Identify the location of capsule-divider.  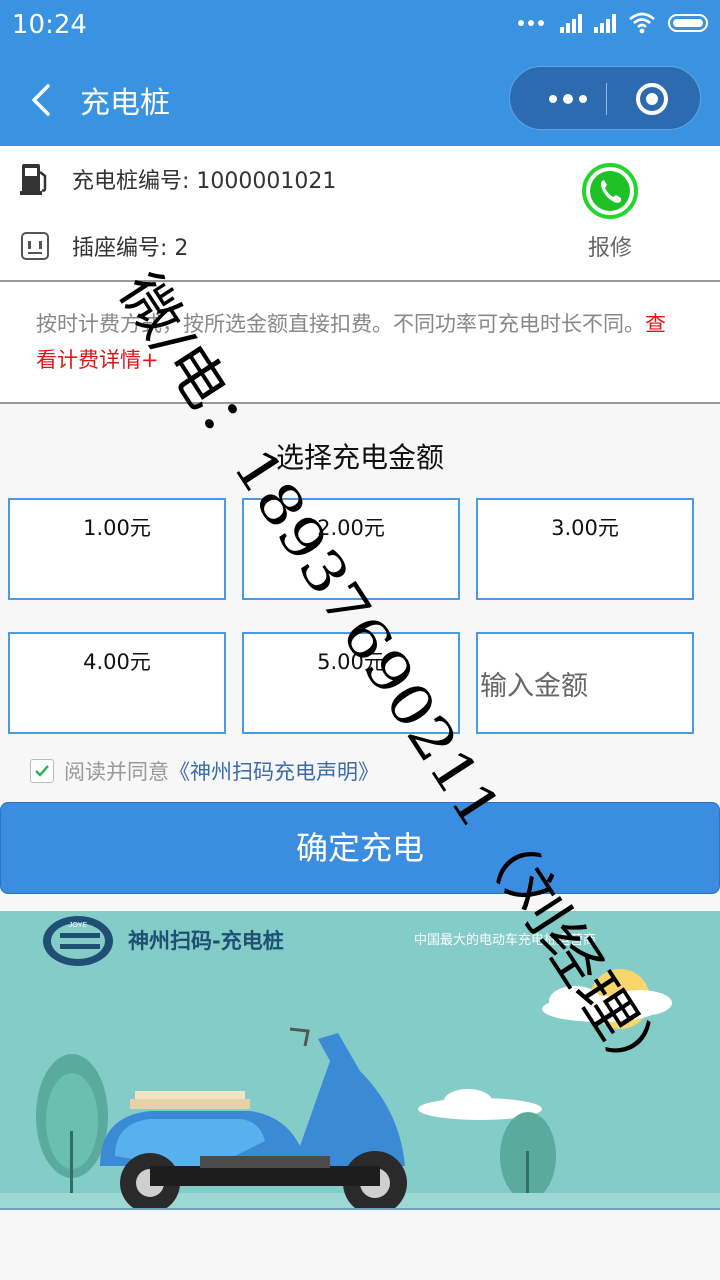
(606, 99).